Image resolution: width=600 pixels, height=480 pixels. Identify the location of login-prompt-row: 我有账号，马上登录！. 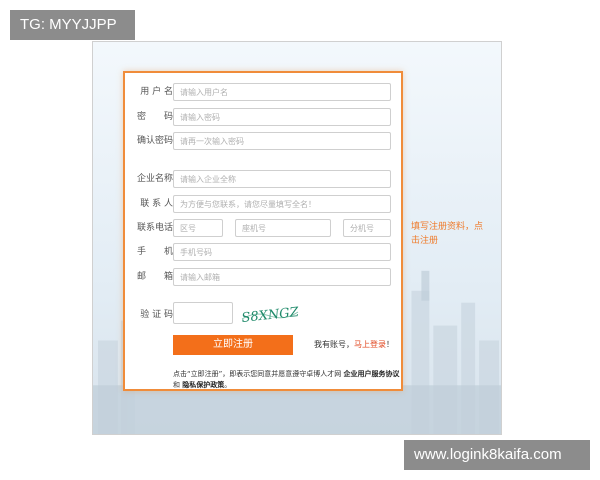
(354, 344).